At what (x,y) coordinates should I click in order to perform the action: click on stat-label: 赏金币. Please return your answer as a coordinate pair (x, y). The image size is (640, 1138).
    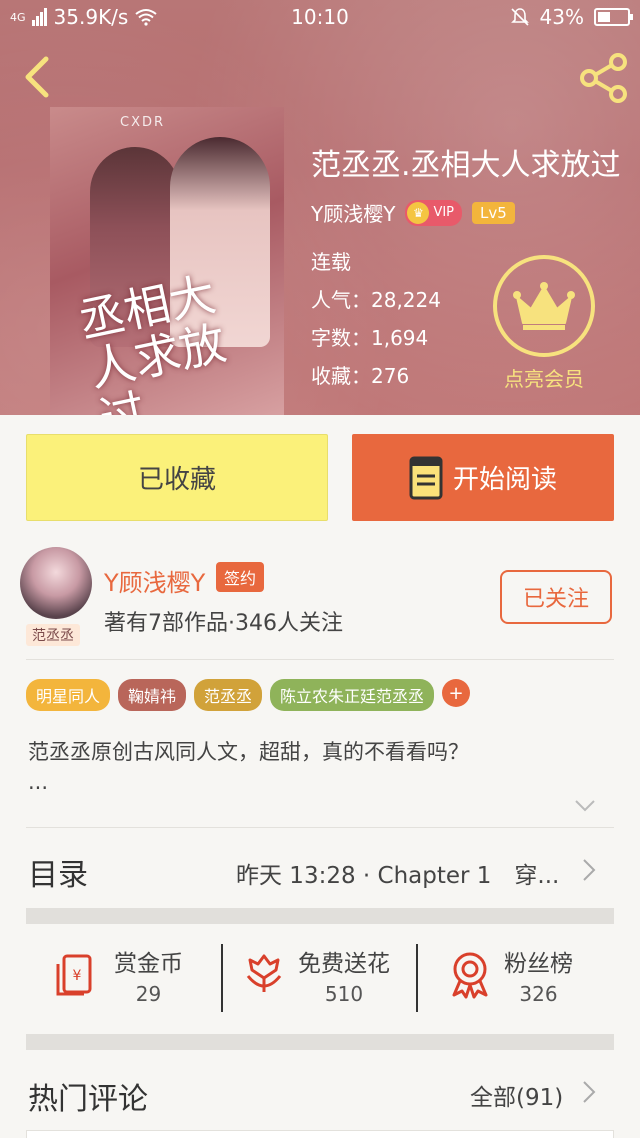
    Looking at the image, I should click on (148, 964).